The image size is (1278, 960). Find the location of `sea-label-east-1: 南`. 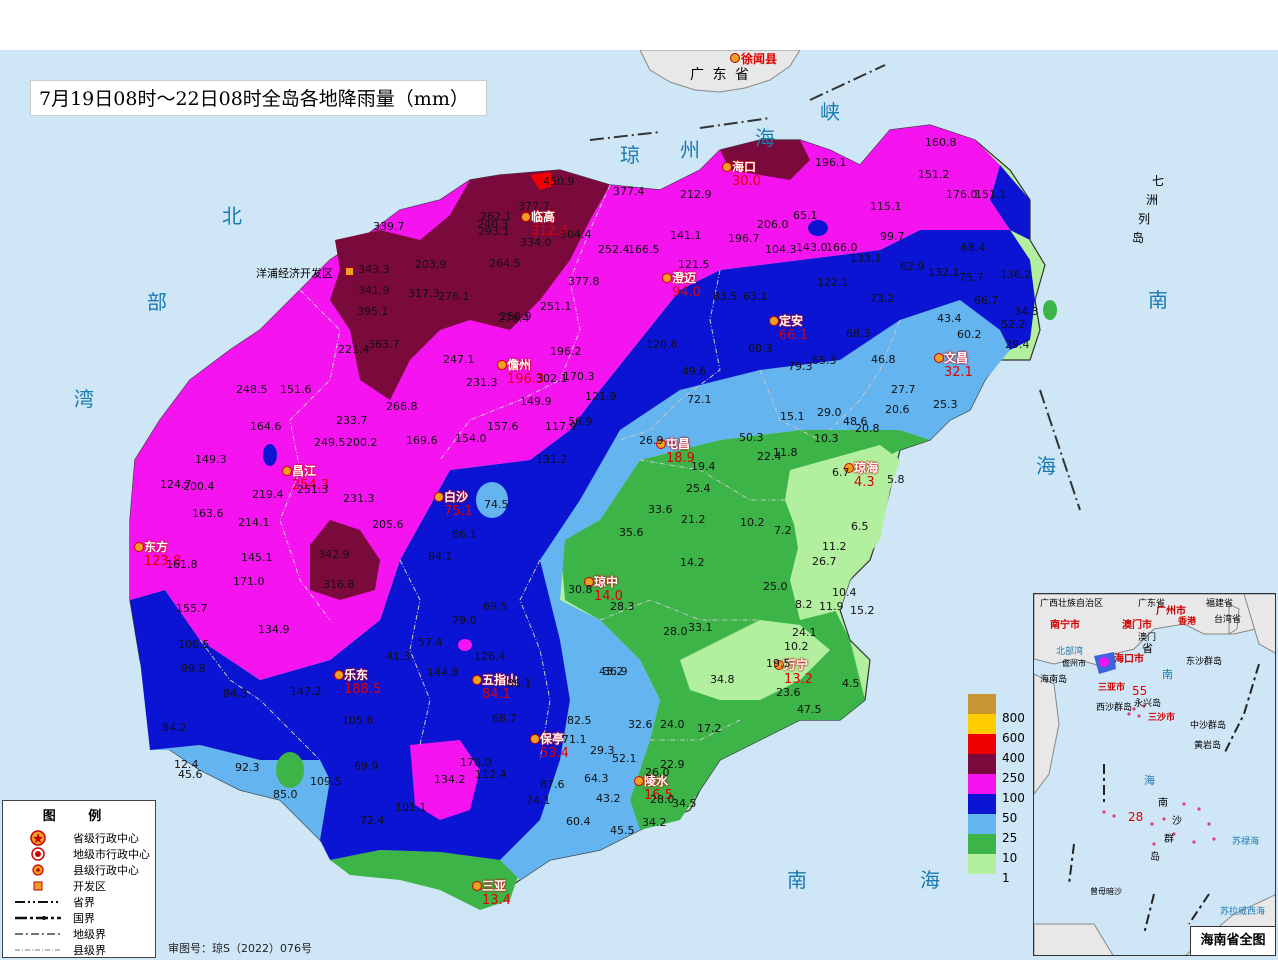

sea-label-east-1: 南 is located at coordinates (1158, 300).